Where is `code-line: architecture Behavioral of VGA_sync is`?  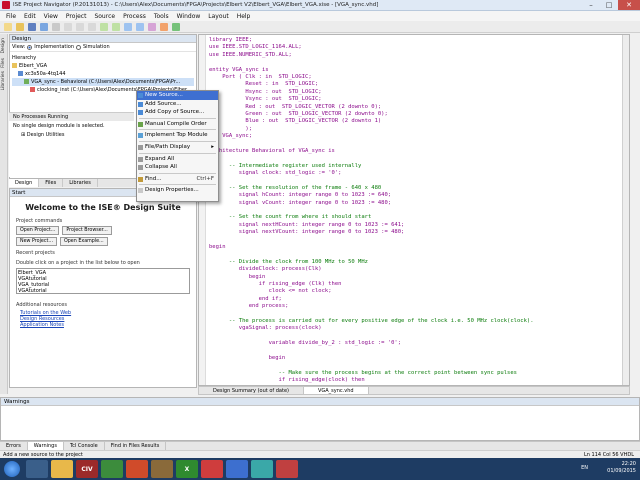
code-line: architecture Behavioral of VGA_sync is is located at coordinates (415, 151).